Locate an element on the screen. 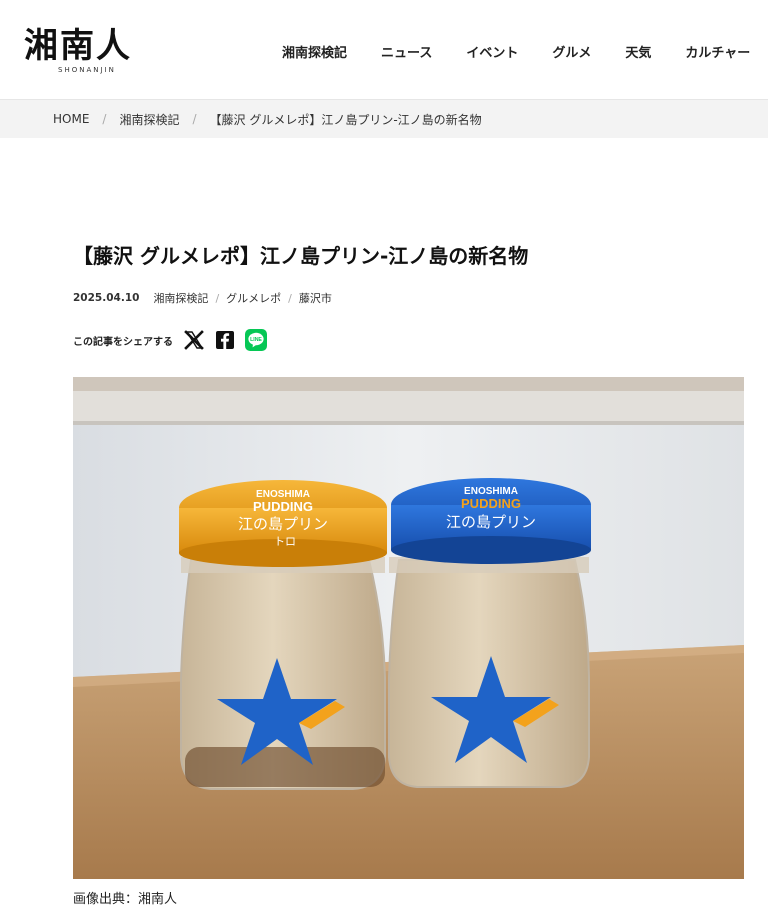 The image size is (768, 922). jar-left-product: PUDDING is located at coordinates (283, 506).